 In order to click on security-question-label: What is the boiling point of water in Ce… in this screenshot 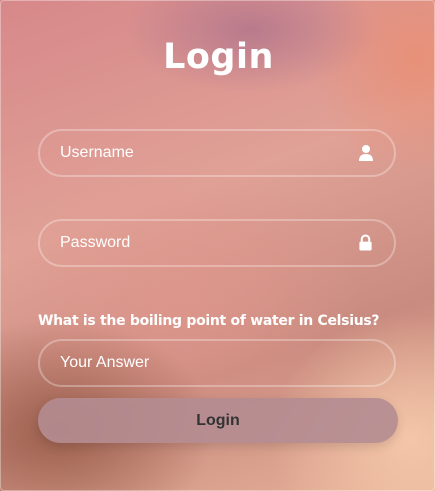, I will do `click(209, 321)`.